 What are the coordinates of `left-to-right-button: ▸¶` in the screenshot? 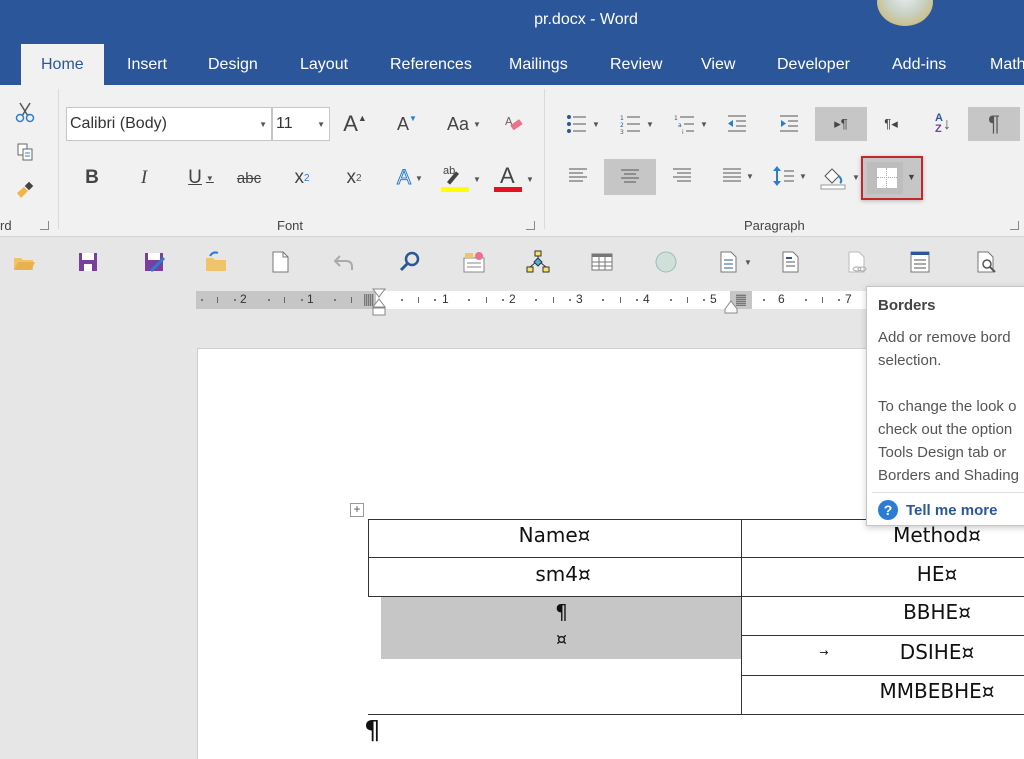 It's located at (841, 124).